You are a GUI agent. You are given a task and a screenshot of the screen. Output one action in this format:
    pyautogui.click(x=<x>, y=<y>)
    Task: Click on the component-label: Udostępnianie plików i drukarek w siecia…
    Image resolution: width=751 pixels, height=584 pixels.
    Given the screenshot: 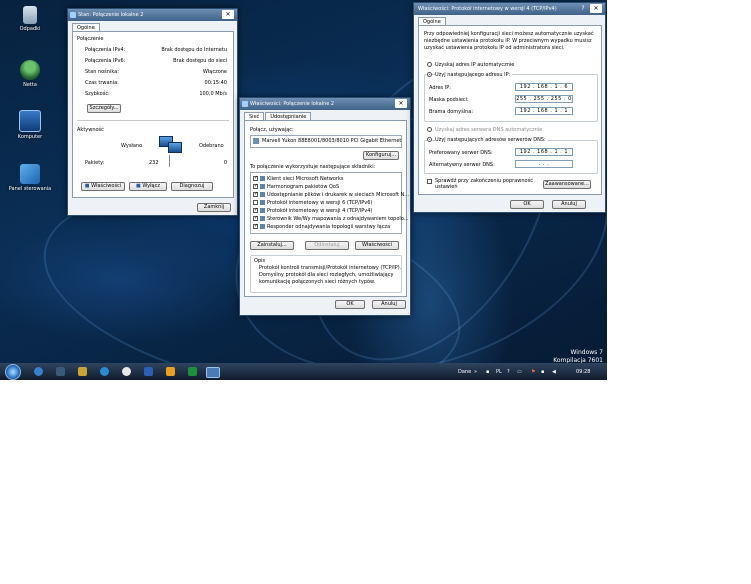 What is the action you would take?
    pyautogui.click(x=338, y=195)
    